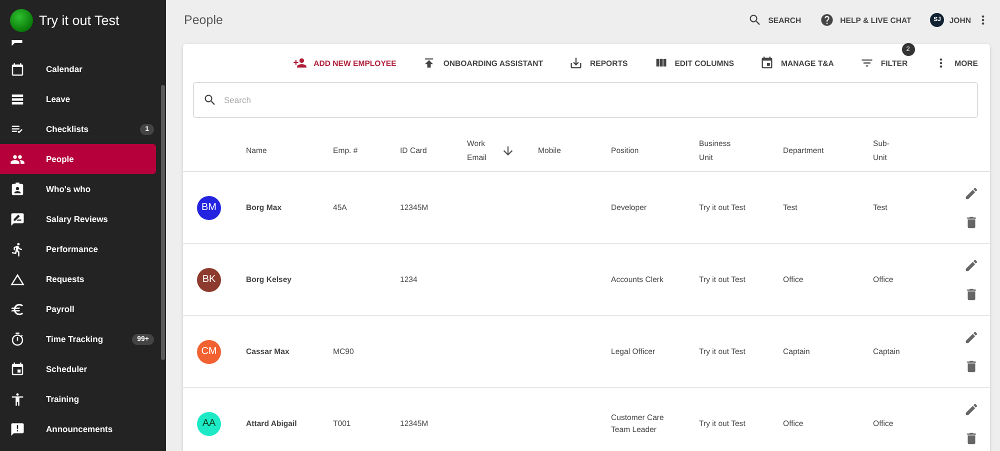  I want to click on sidebar-item: Payroll, so click(78, 309).